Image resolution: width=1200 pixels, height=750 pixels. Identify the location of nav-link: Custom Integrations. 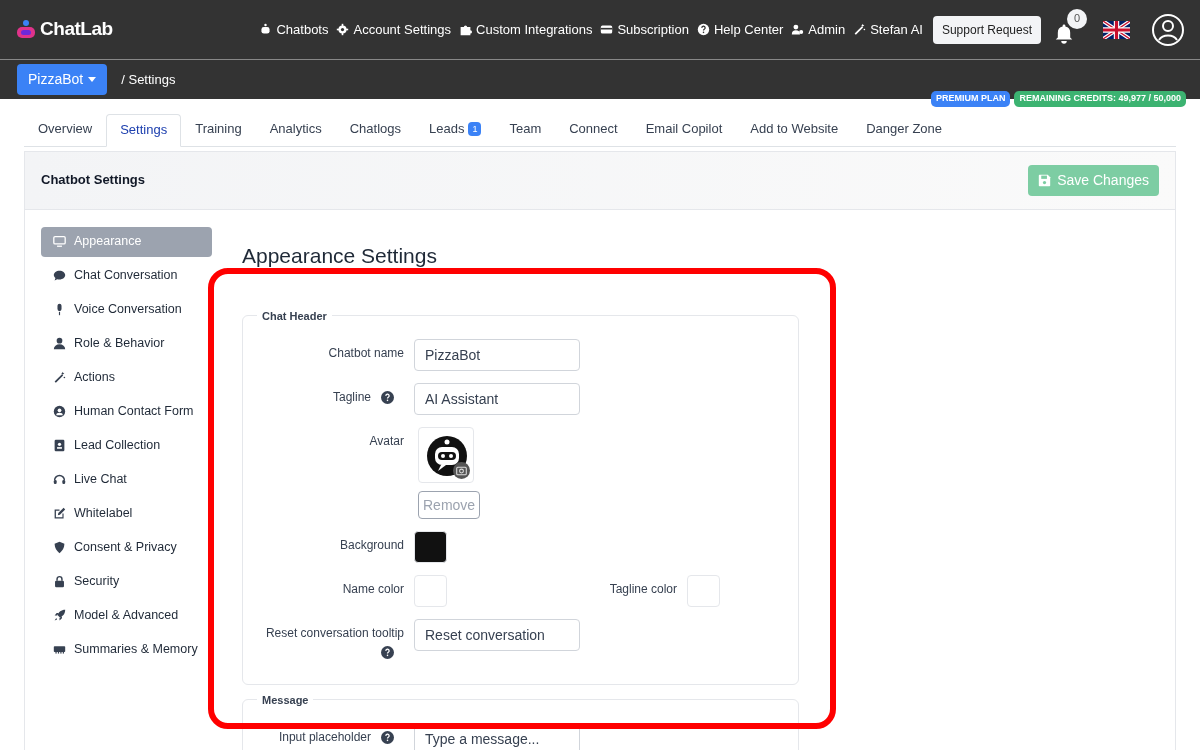
(526, 29).